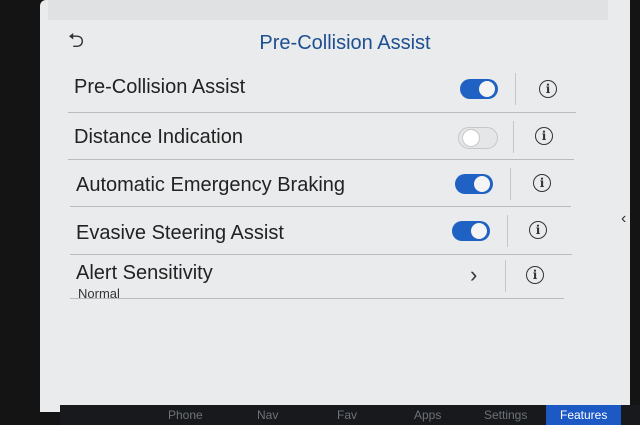 The image size is (640, 425). What do you see at coordinates (185, 415) in the screenshot?
I see `nav-item-phone: Phone` at bounding box center [185, 415].